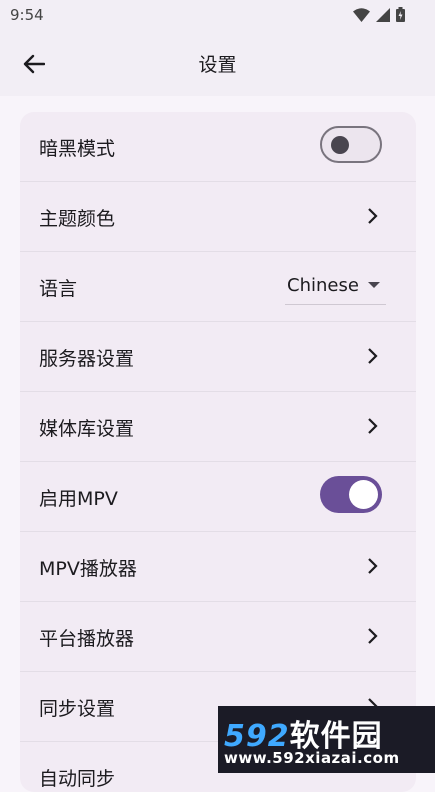  Describe the element at coordinates (77, 219) in the screenshot. I see `setting-label: 主题颜色` at that location.